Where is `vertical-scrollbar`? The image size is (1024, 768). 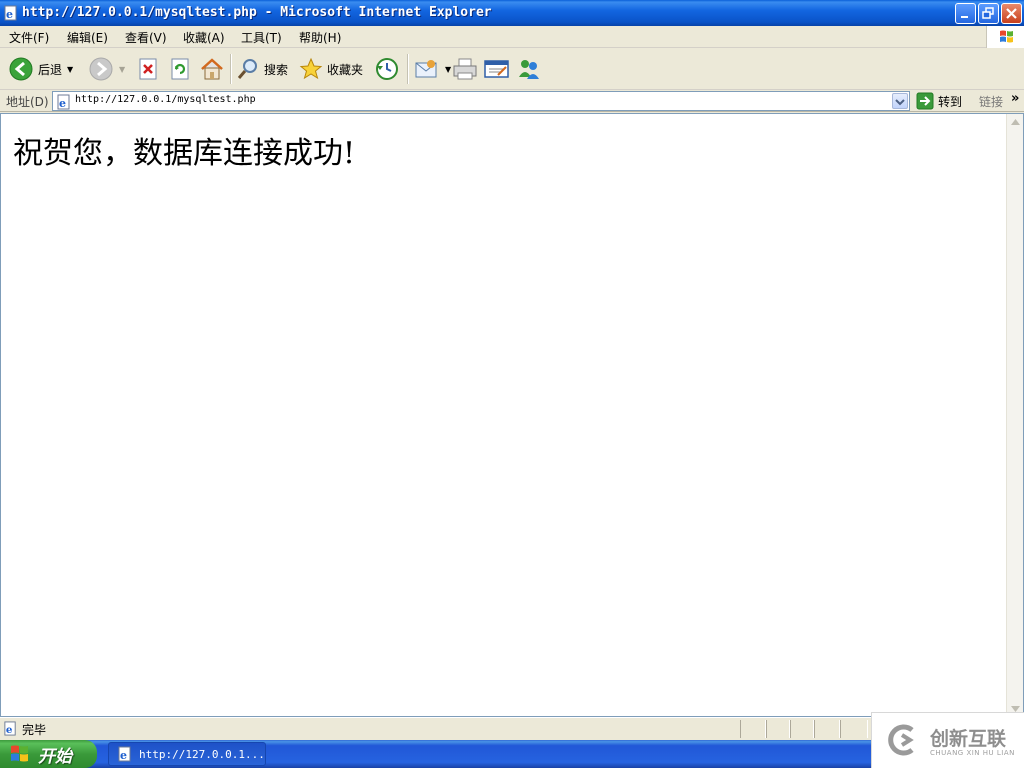
vertical-scrollbar is located at coordinates (1014, 415).